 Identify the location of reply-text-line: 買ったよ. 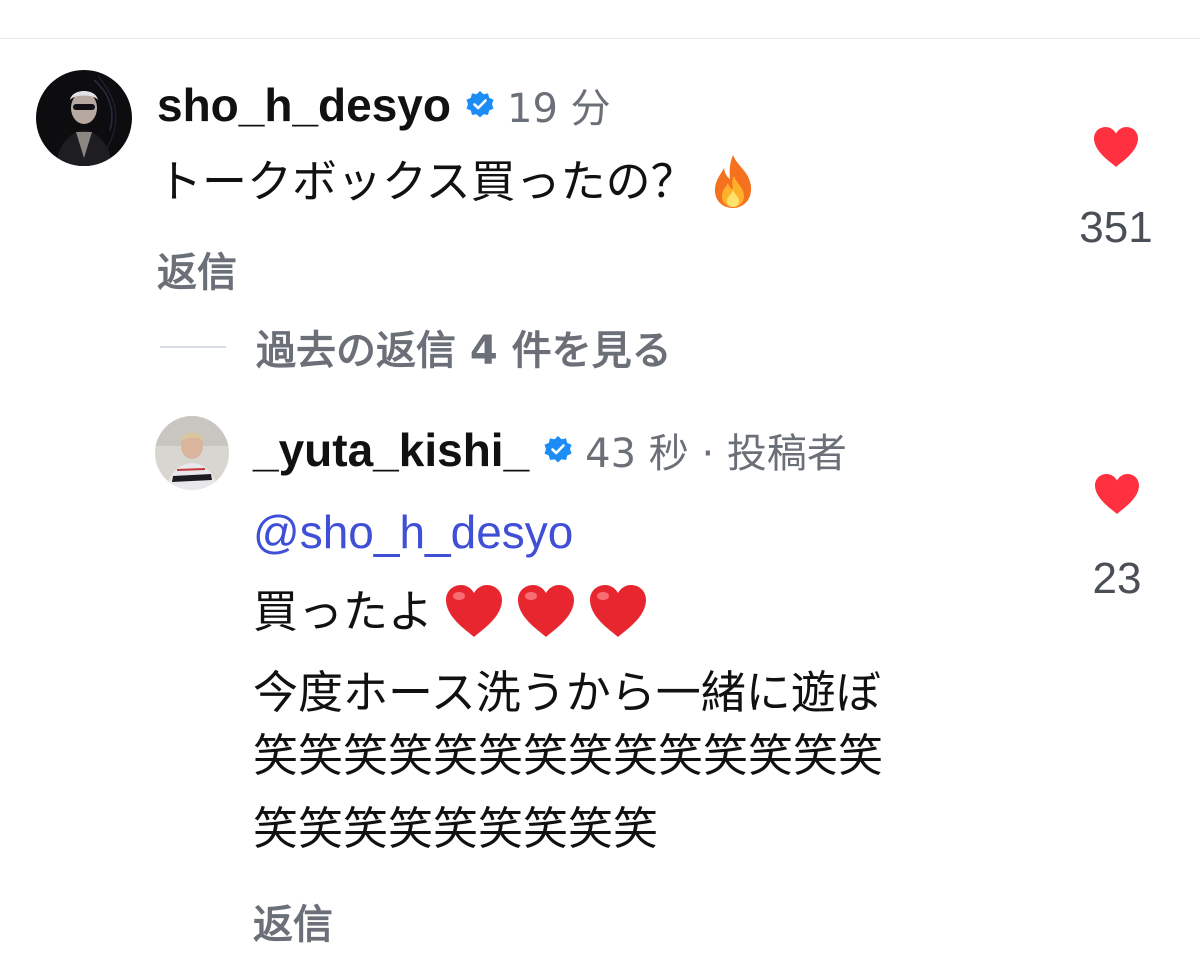
(451, 611).